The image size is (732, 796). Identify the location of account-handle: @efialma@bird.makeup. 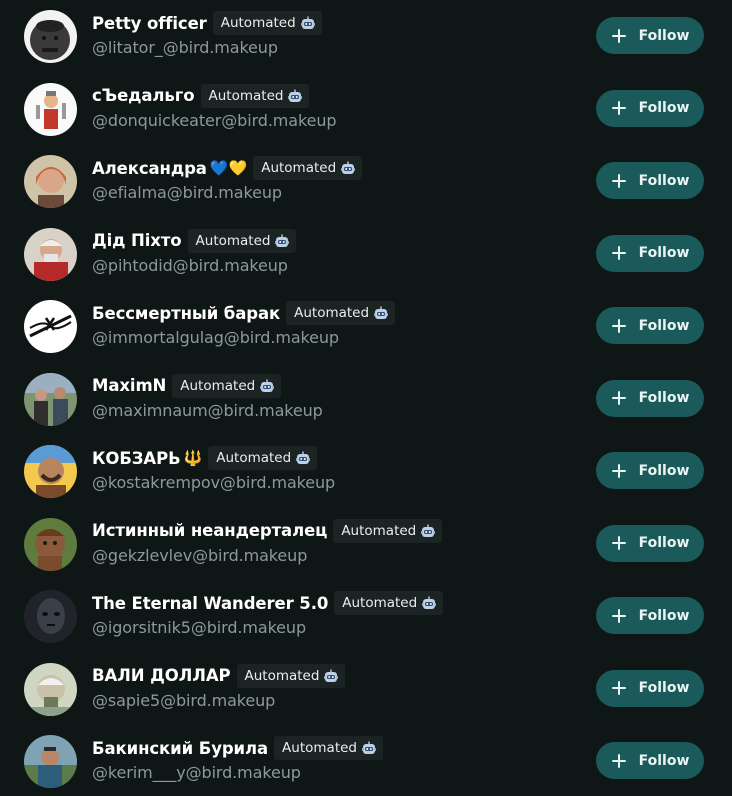
(187, 192).